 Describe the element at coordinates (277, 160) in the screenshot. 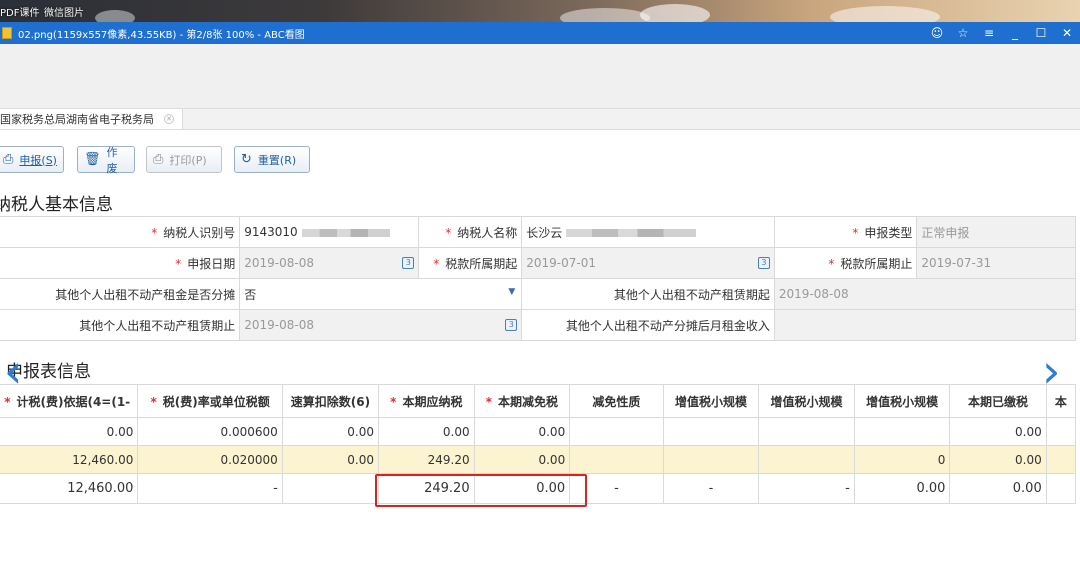

I see `reset-button-label: 重置(R)` at that location.